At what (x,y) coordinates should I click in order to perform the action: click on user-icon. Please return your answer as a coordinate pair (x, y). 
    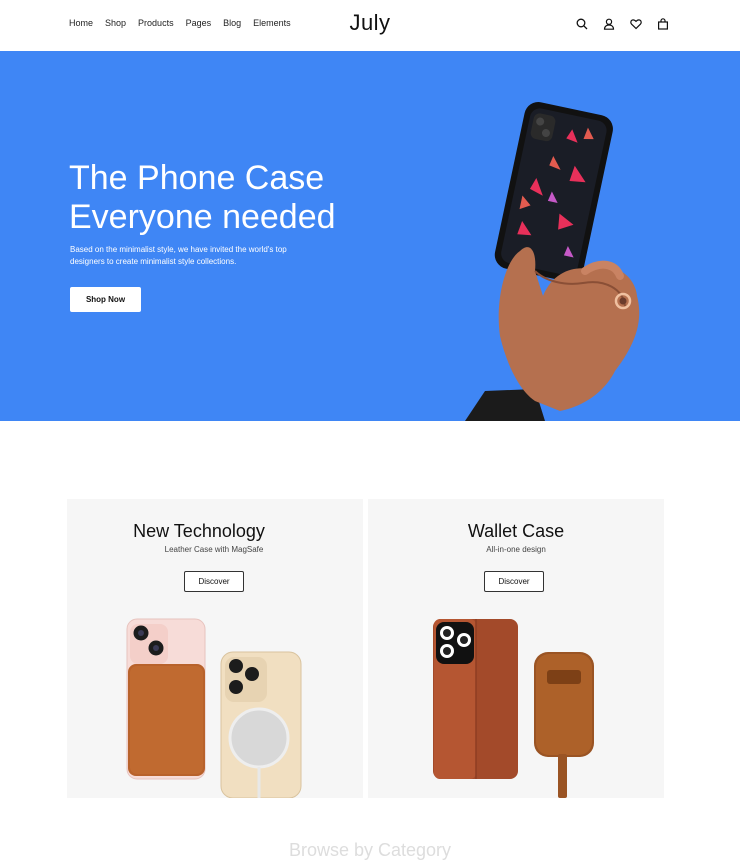
    Looking at the image, I should click on (609, 24).